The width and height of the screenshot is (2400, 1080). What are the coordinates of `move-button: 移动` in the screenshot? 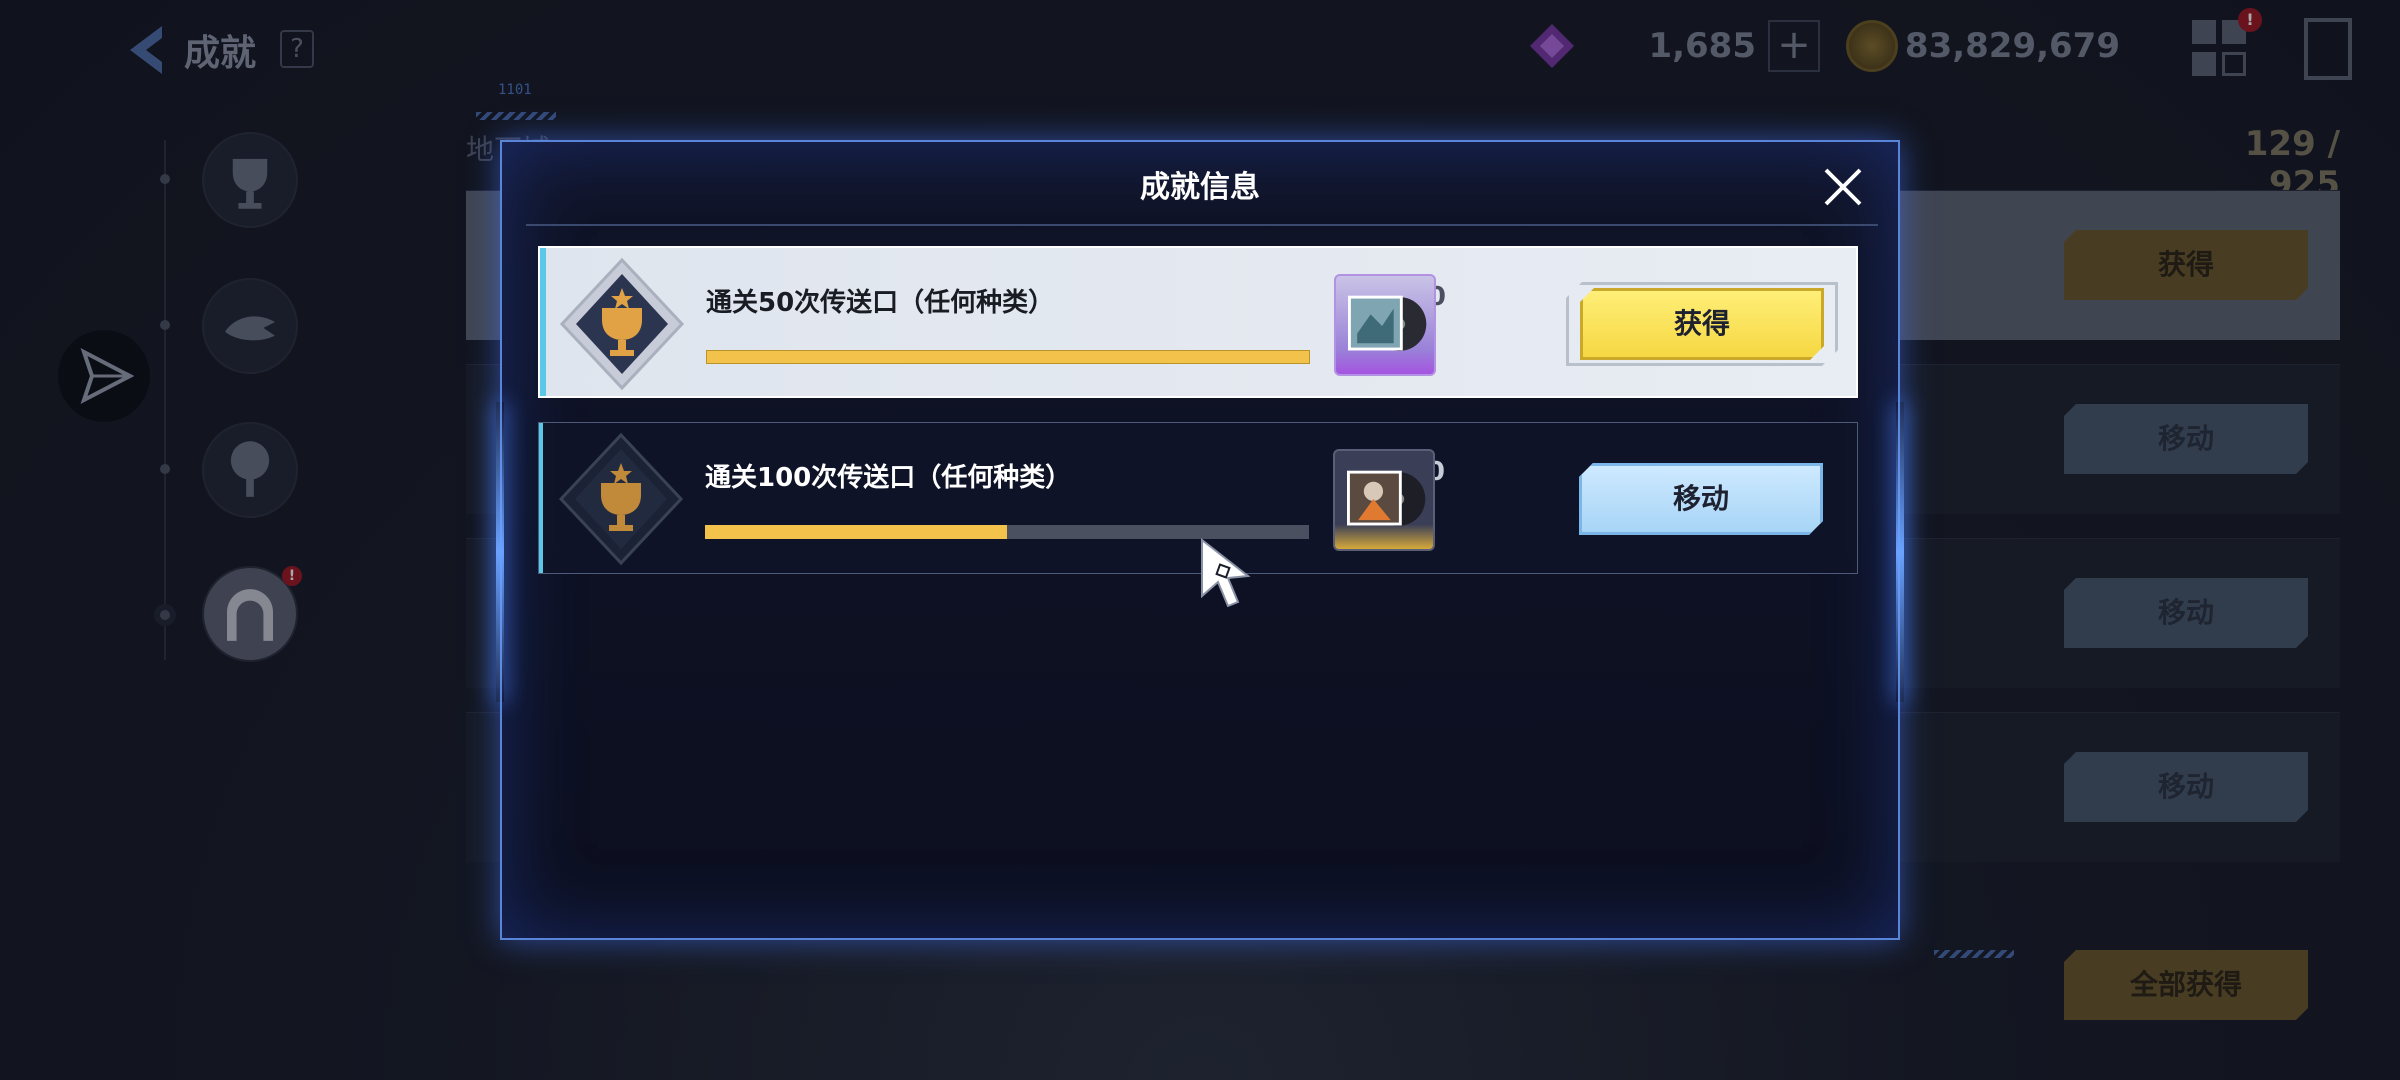 It's located at (1701, 499).